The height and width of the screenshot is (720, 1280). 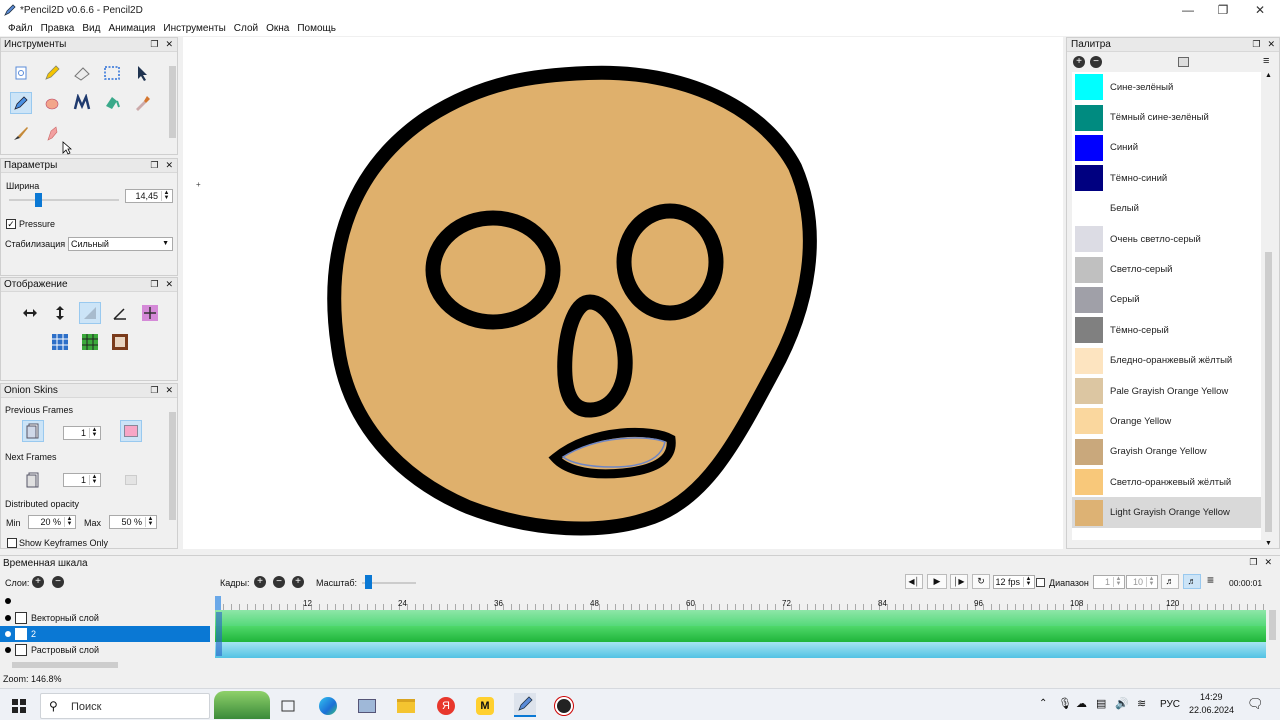 What do you see at coordinates (1223, 10) in the screenshot?
I see `maximize-button: ❐` at bounding box center [1223, 10].